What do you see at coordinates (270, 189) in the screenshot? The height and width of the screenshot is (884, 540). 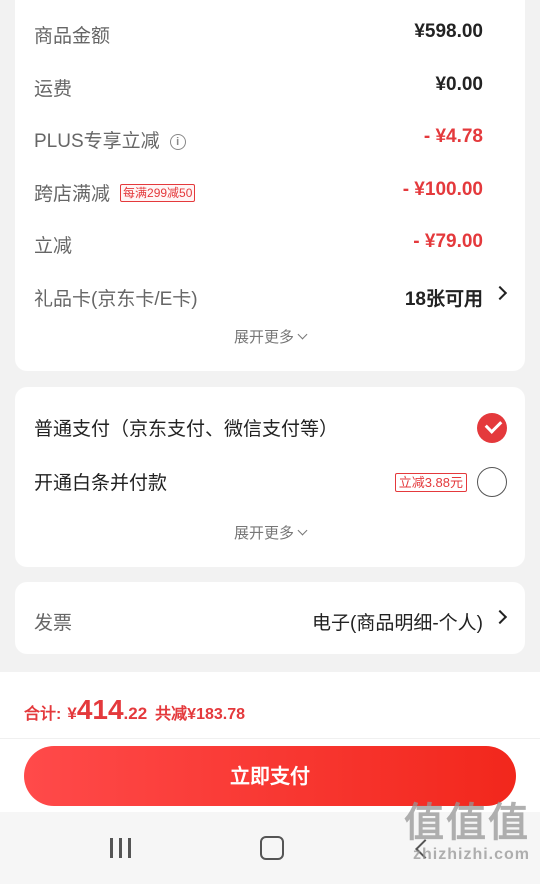 I see `row-cross-store-discount: 跨店满减 每满299减50 - ¥100.00` at bounding box center [270, 189].